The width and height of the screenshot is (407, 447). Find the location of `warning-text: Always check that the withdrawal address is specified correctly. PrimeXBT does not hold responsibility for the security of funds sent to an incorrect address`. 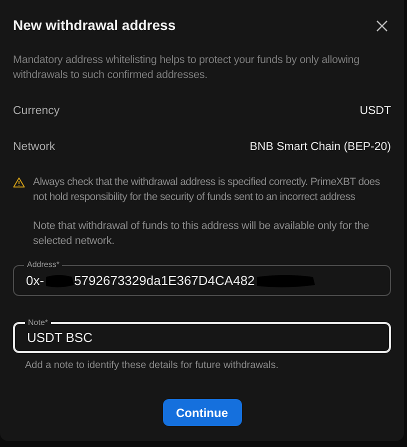

warning-text: Always check that the withdrawal address is specified correctly. PrimeXBT does not hold responsibility for the security of funds sent to an incorrect address is located at coordinates (207, 190).